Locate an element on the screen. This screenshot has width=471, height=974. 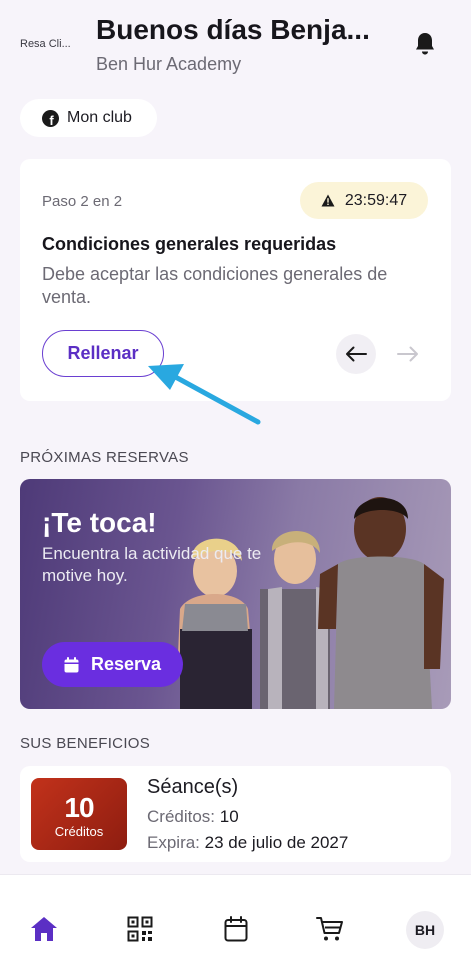
book-label: Reserva is located at coordinates (126, 664).